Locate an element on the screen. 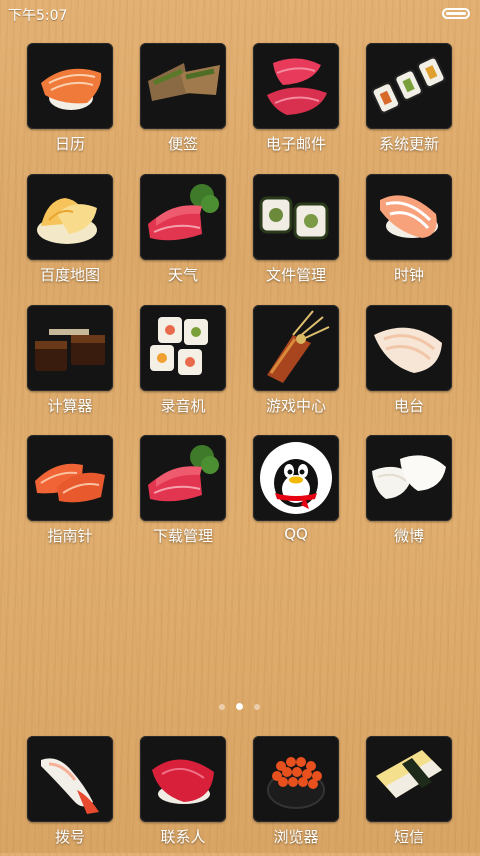 Image resolution: width=480 pixels, height=856 pixels. maki-roll-icon is located at coordinates (296, 217).